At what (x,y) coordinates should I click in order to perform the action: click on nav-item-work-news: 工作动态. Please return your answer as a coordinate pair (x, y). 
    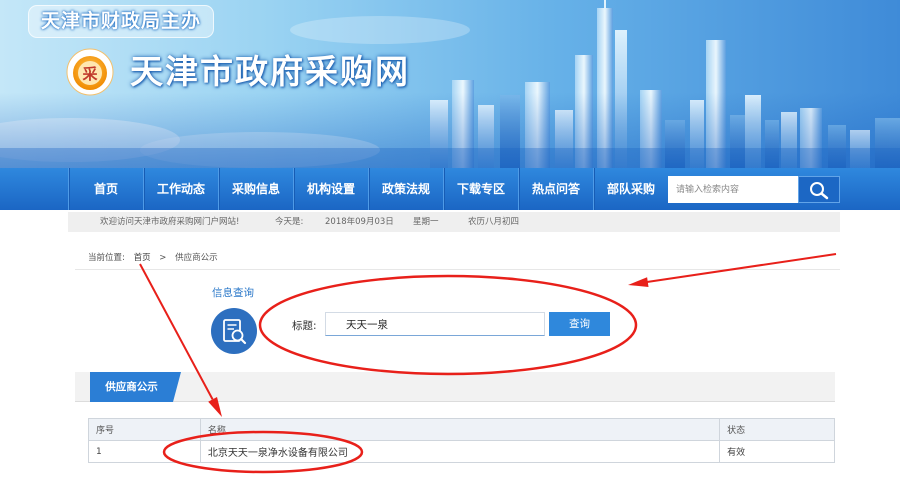
    Looking at the image, I should click on (180, 189).